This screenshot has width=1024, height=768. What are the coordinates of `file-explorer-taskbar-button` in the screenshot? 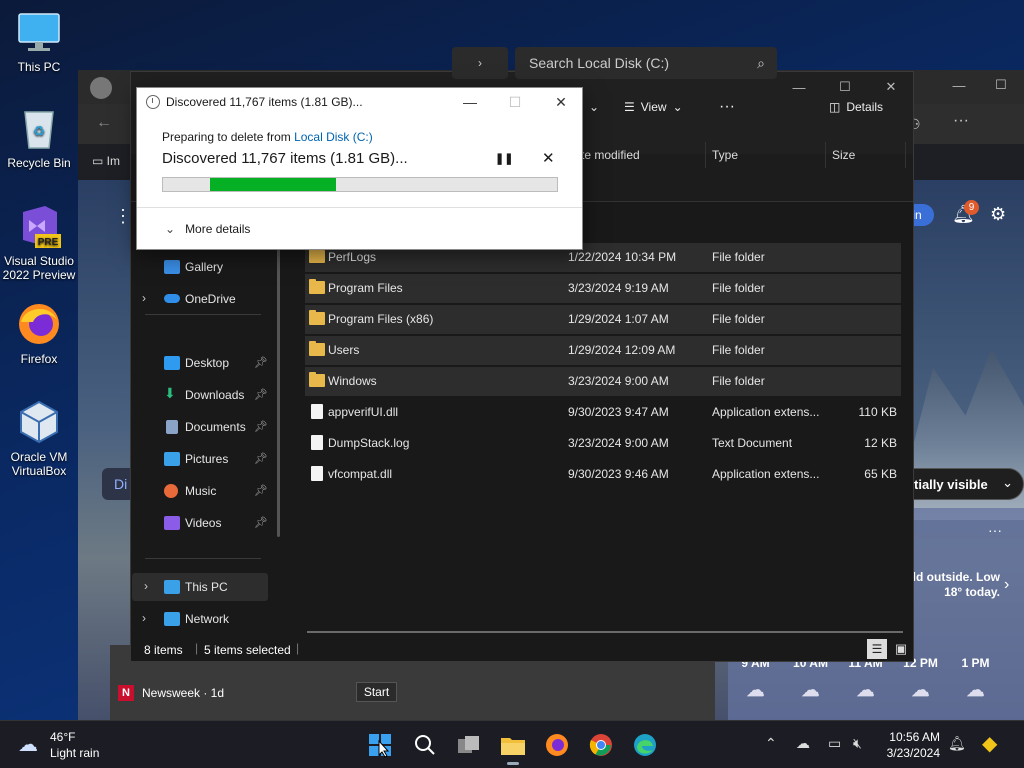 It's located at (513, 746).